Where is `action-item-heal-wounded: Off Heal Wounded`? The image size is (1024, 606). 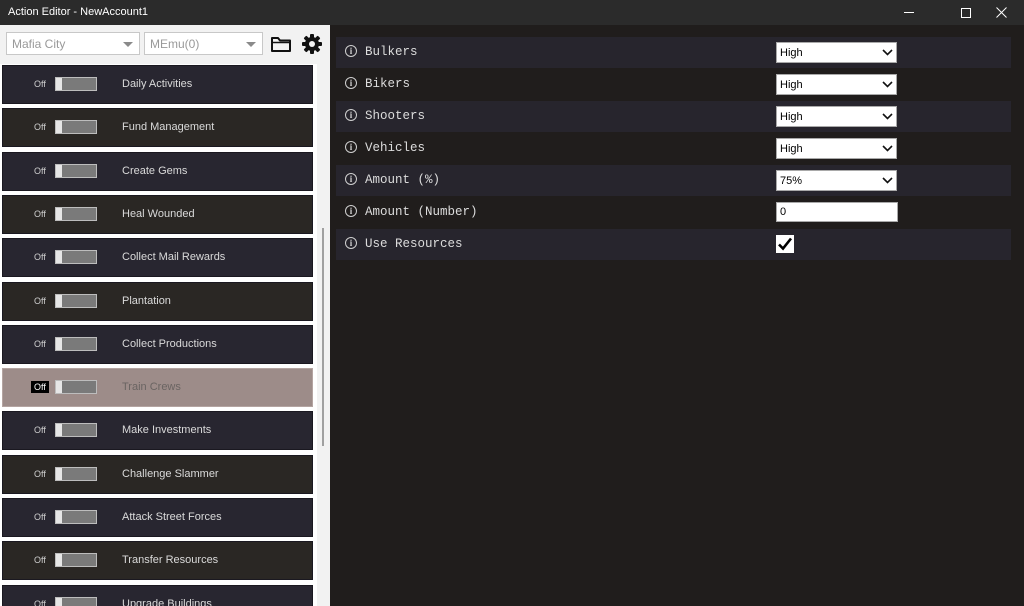
action-item-heal-wounded: Off Heal Wounded is located at coordinates (157, 214).